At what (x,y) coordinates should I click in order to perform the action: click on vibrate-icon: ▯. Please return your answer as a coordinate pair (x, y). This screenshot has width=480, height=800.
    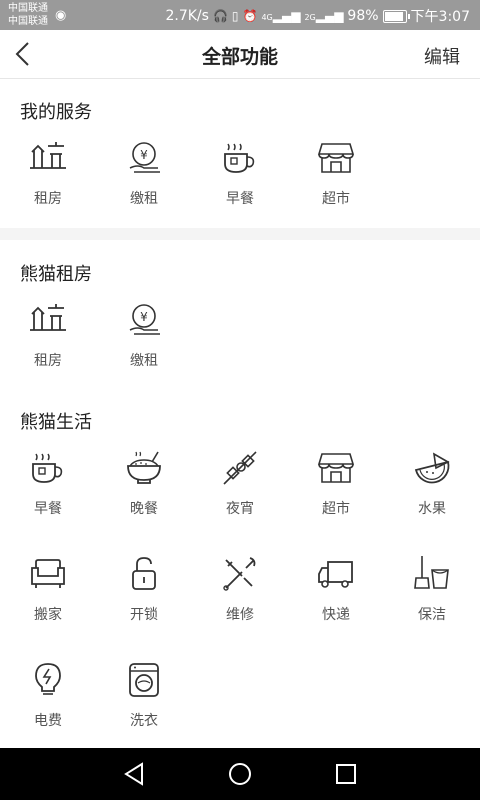
    Looking at the image, I should click on (235, 16).